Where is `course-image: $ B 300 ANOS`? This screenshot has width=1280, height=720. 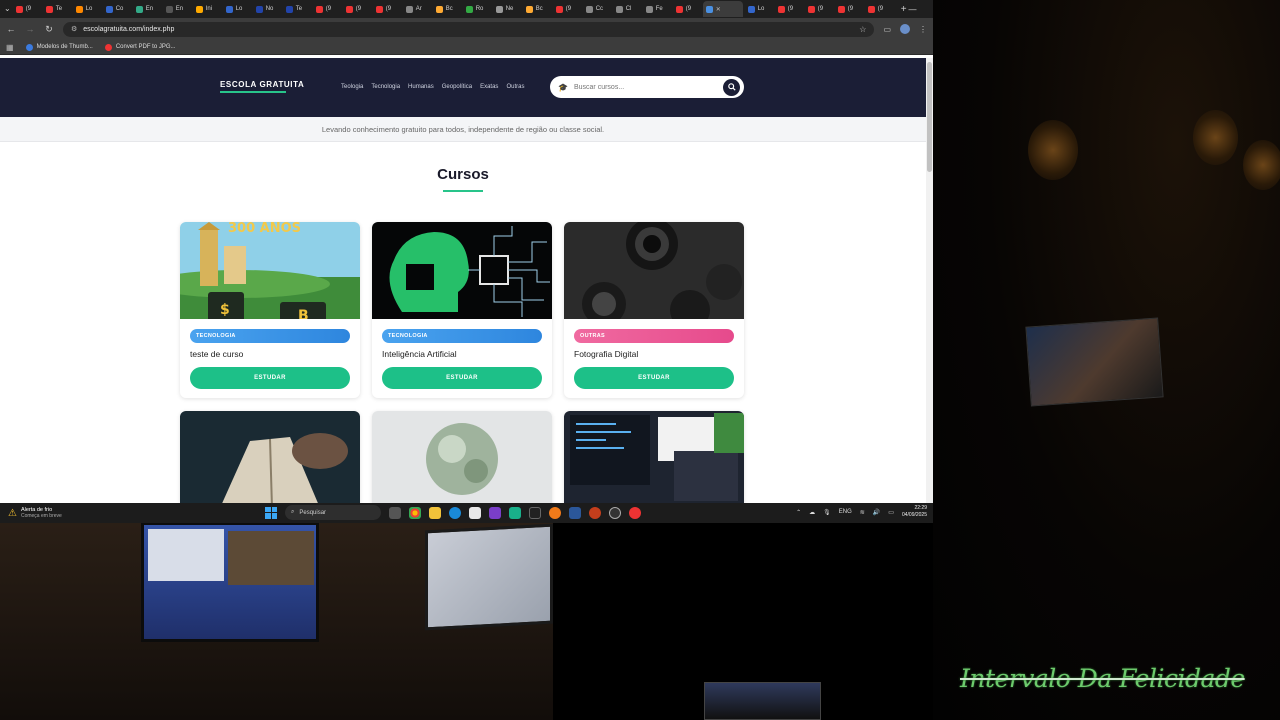
course-image: $ B 300 ANOS is located at coordinates (270, 270).